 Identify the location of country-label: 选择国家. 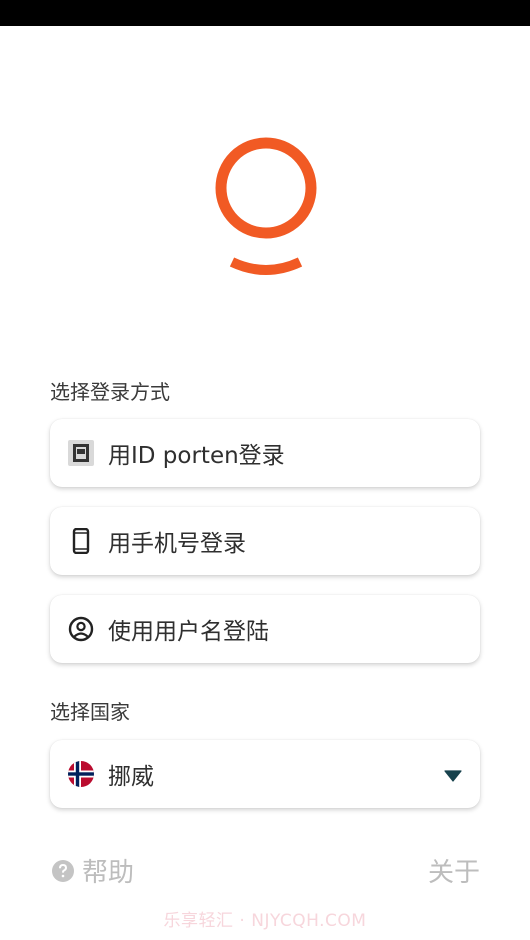
(90, 712).